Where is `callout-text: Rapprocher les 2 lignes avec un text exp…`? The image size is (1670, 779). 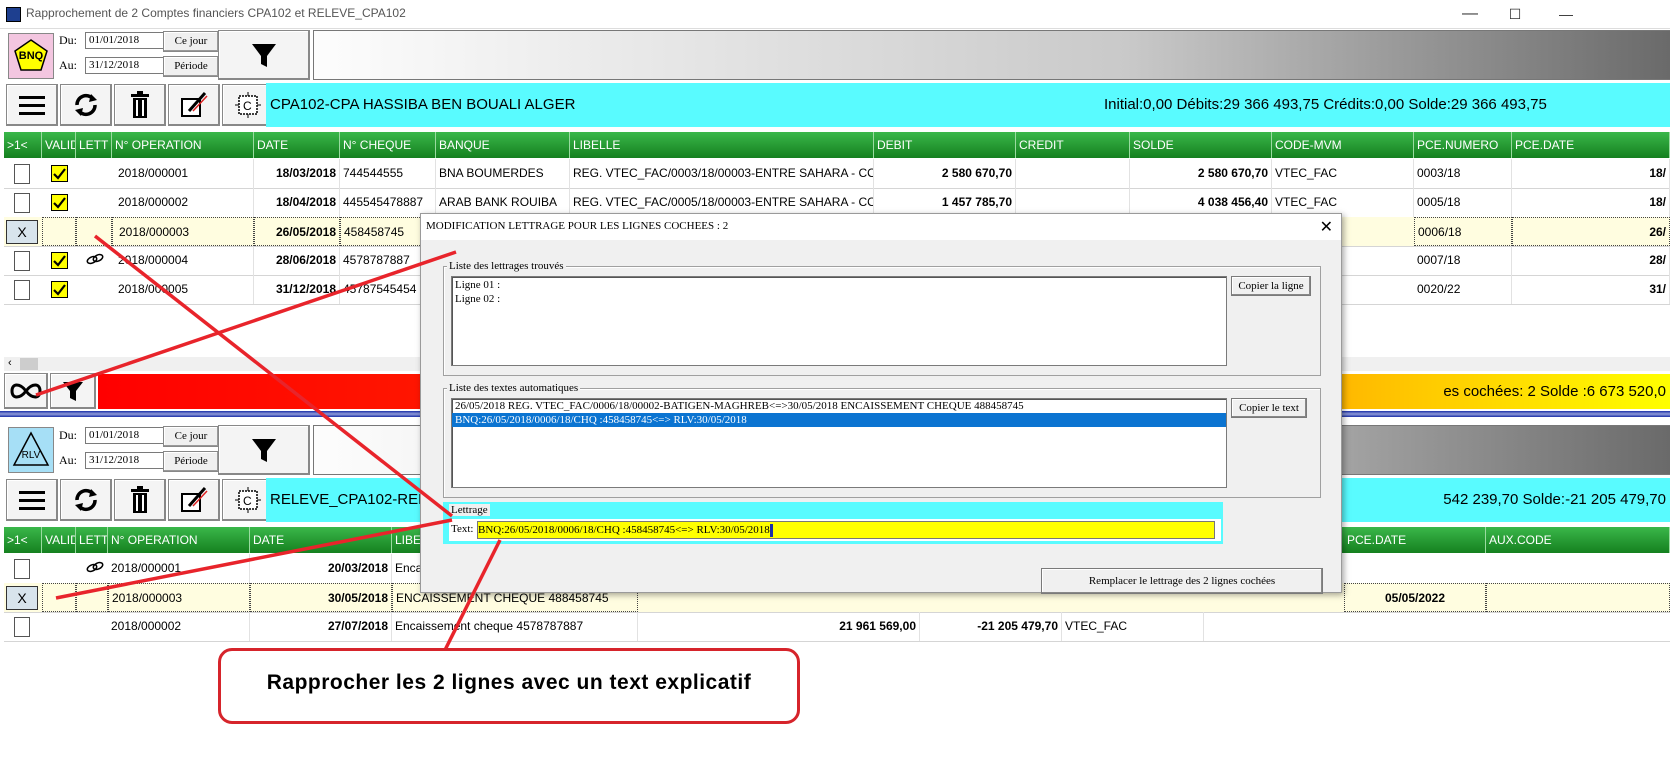 callout-text: Rapprocher les 2 lignes avec un text exp… is located at coordinates (509, 682).